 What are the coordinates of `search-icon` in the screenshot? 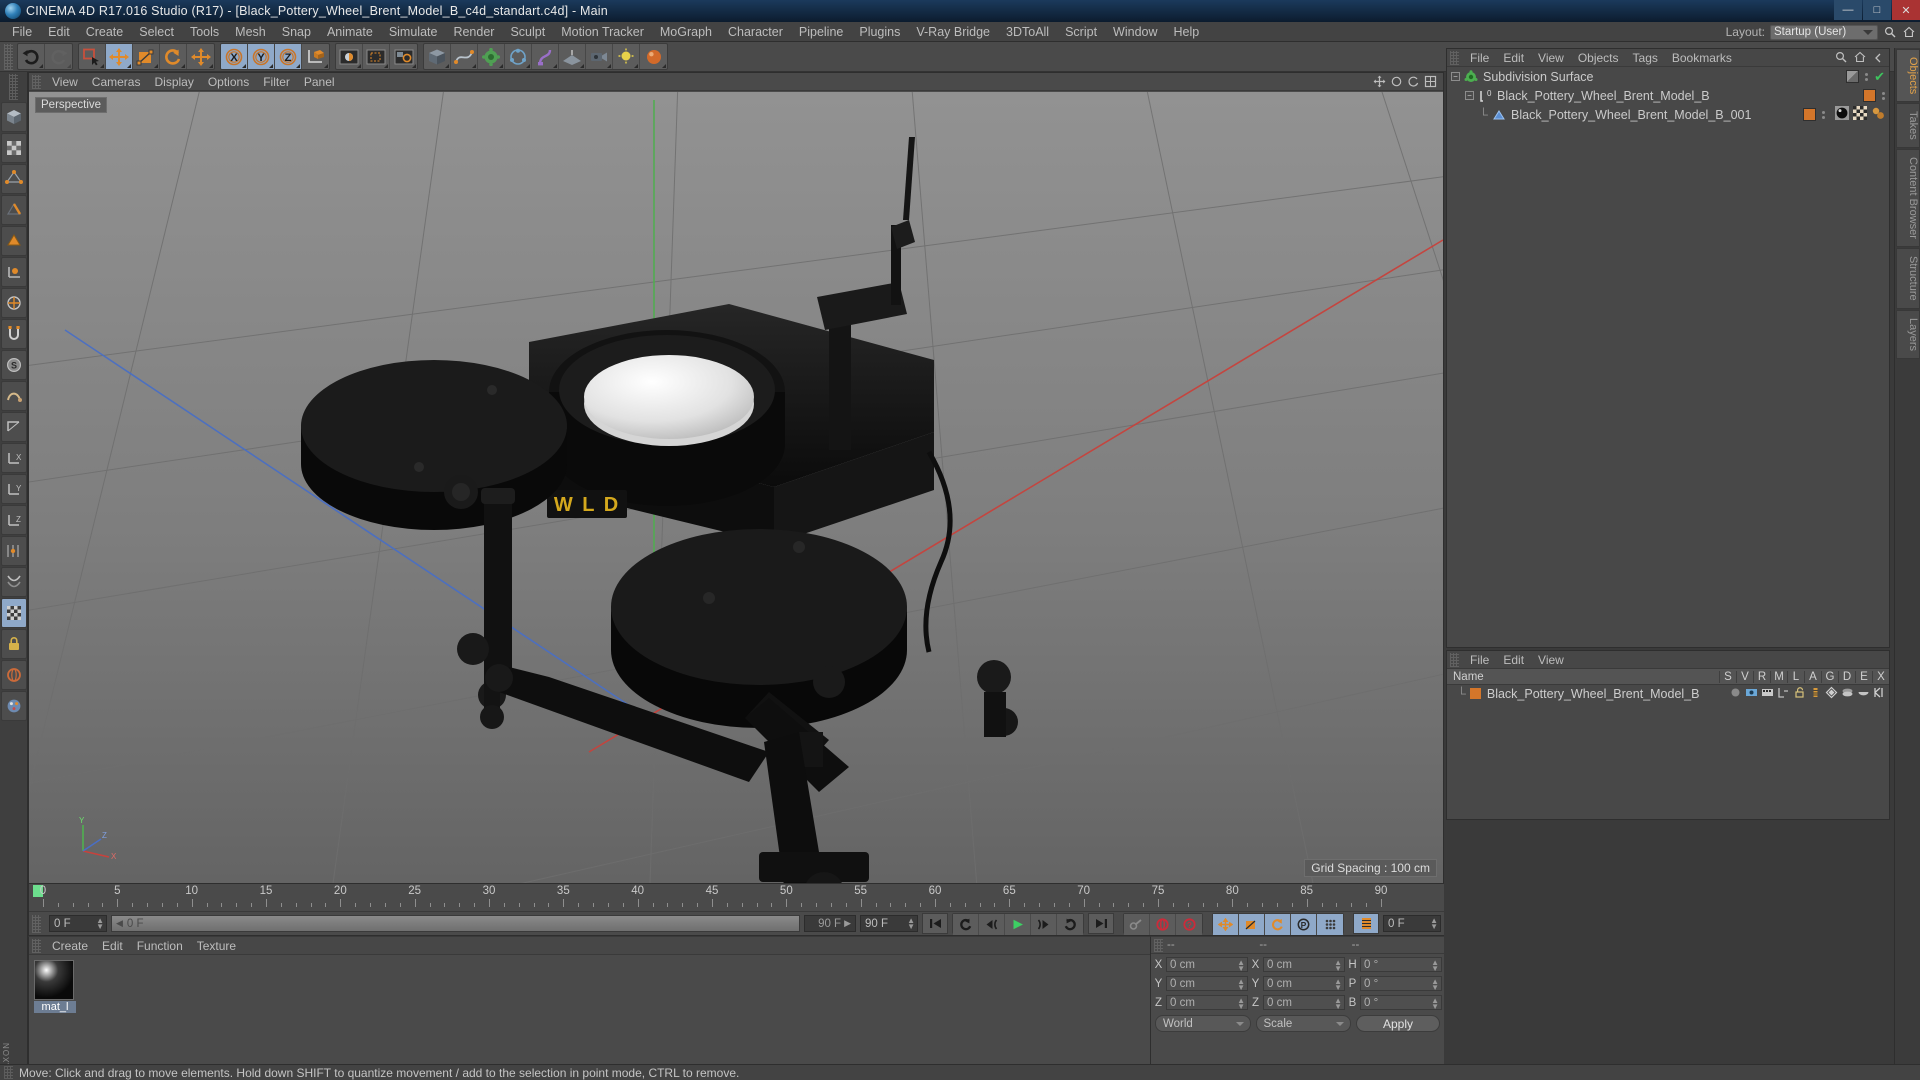 It's located at (1890, 32).